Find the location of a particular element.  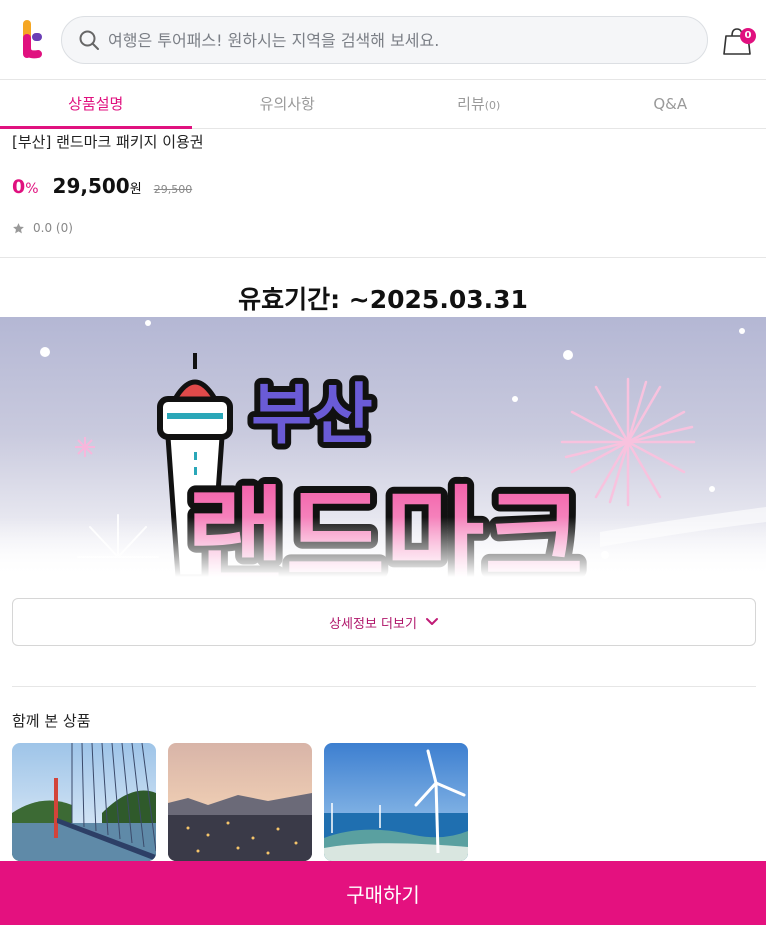

tab-notice: 유의사항 is located at coordinates (288, 104).